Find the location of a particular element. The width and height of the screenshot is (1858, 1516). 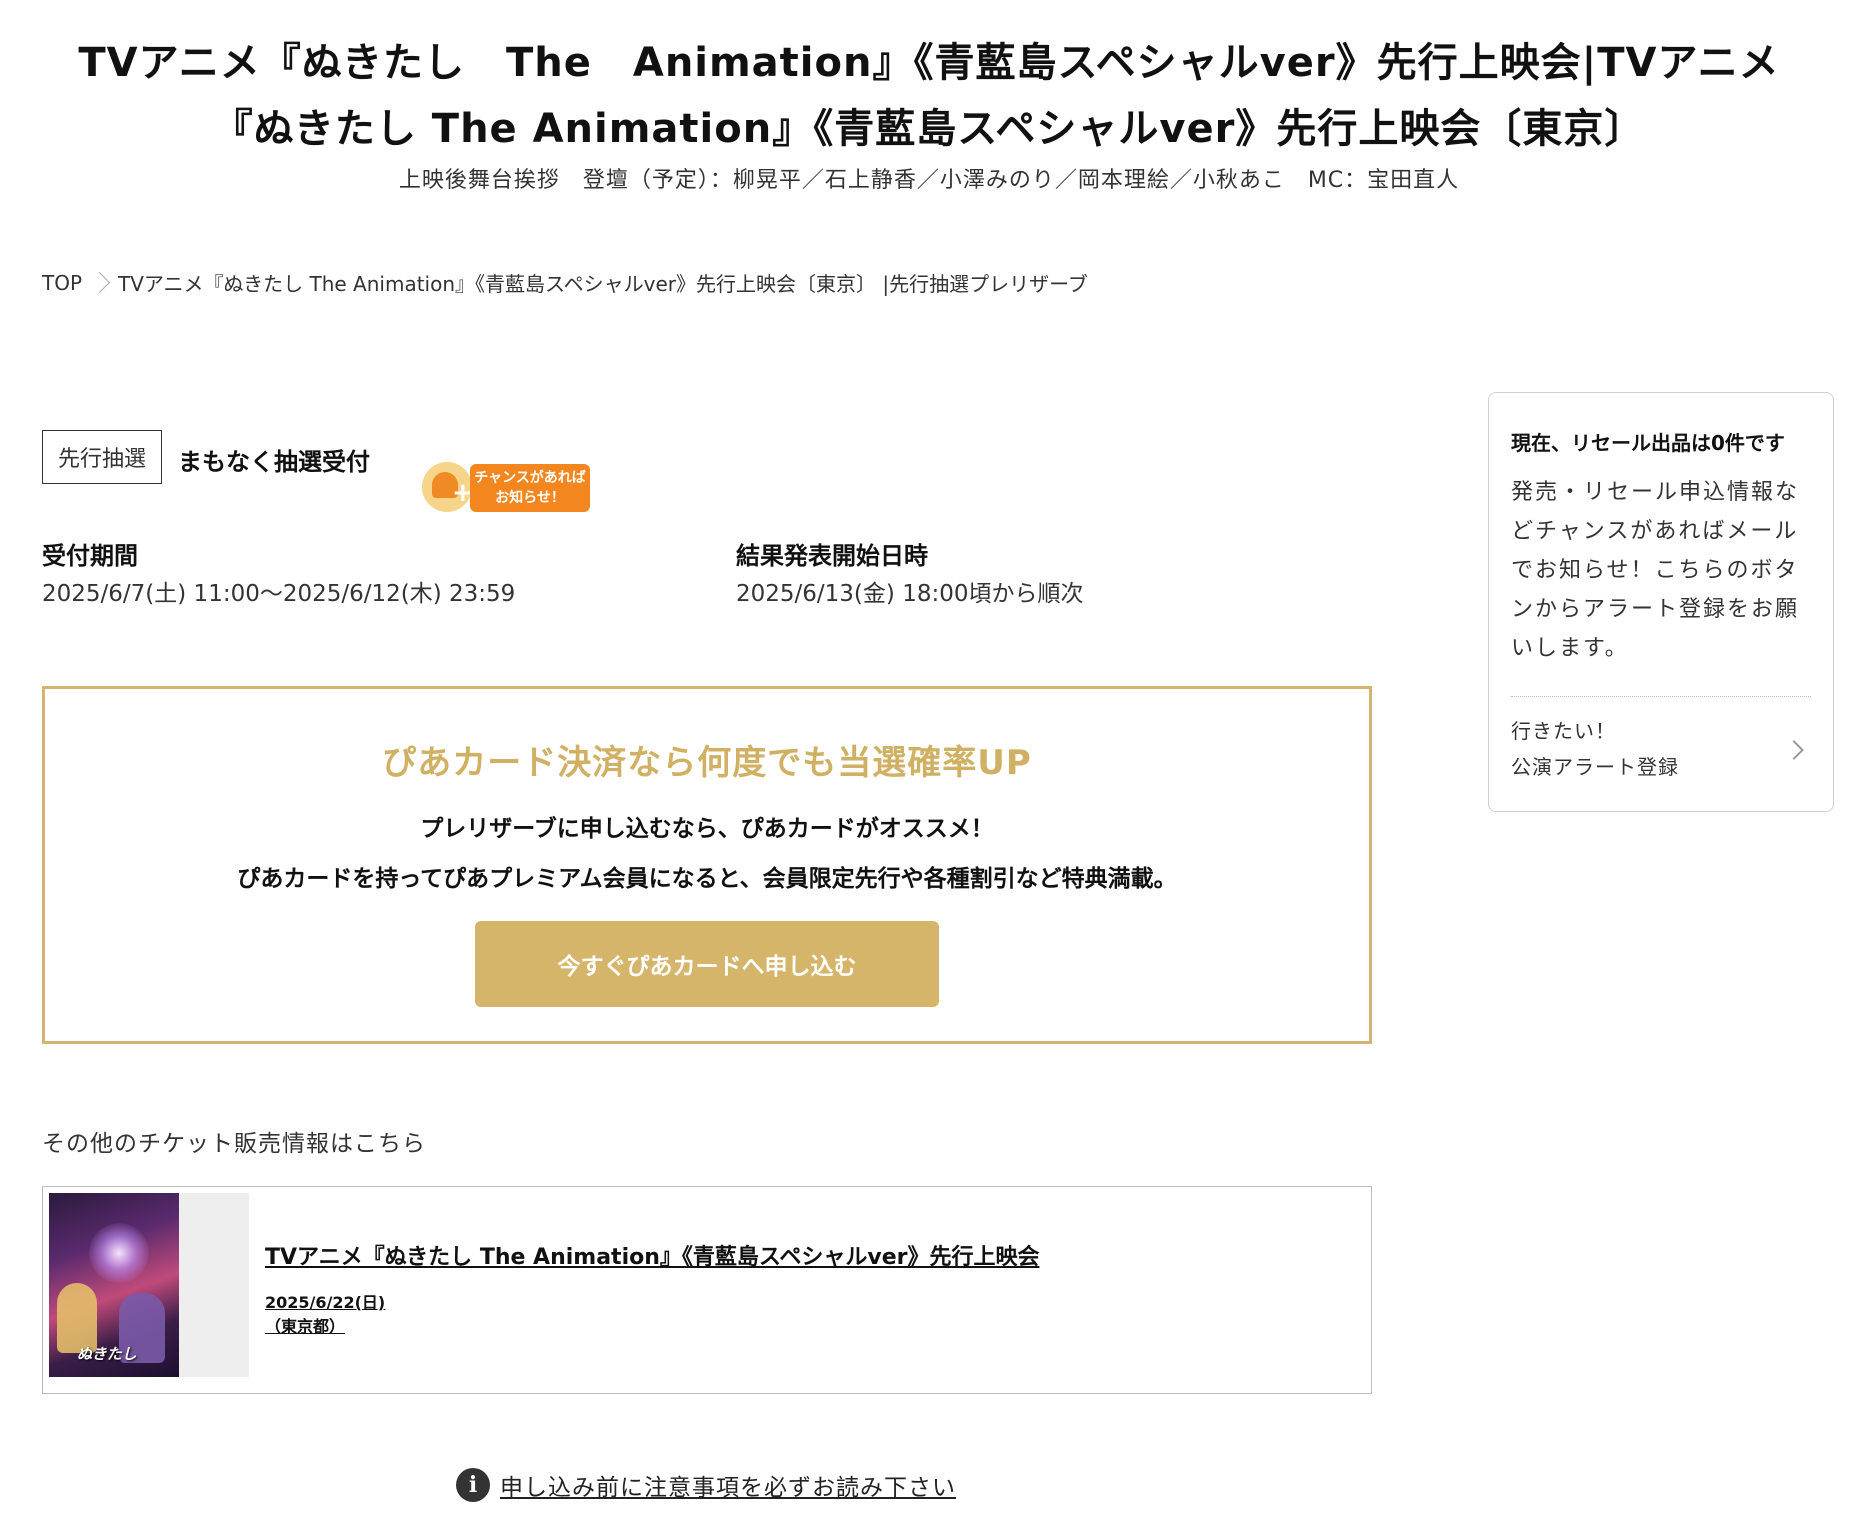

promo-line1: プレリザーブに申し込むなら、ぴあカードがオススメ！ is located at coordinates (707, 829).